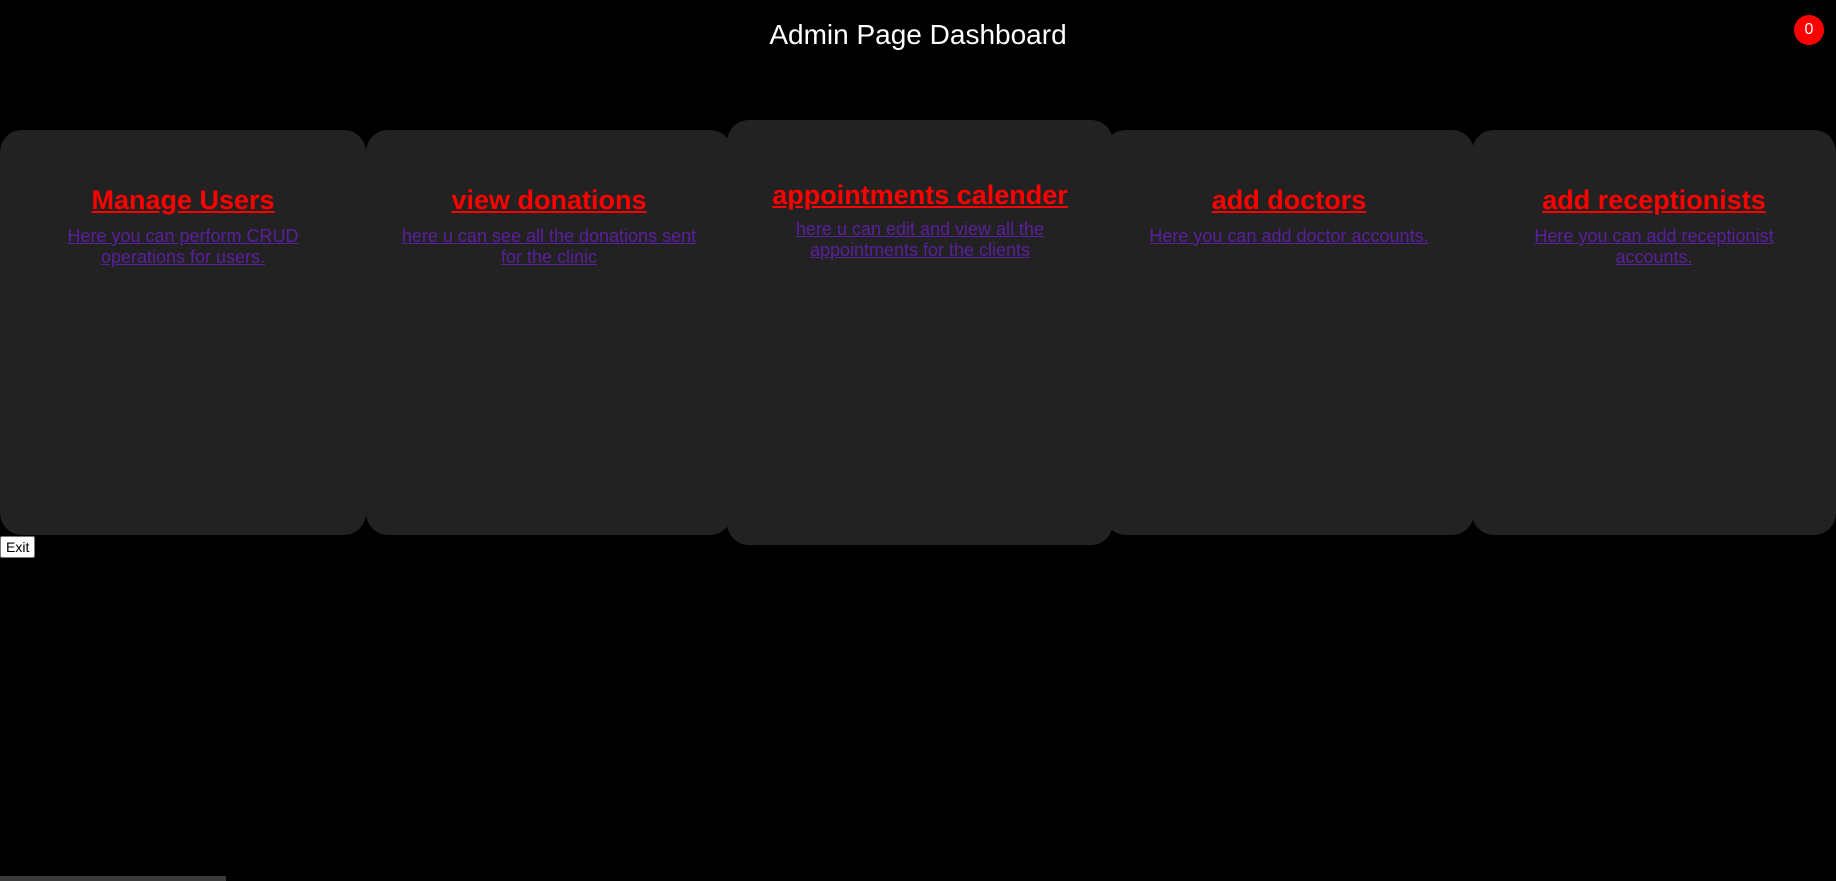  Describe the element at coordinates (183, 200) in the screenshot. I see `manage-users-link: Manage Users` at that location.